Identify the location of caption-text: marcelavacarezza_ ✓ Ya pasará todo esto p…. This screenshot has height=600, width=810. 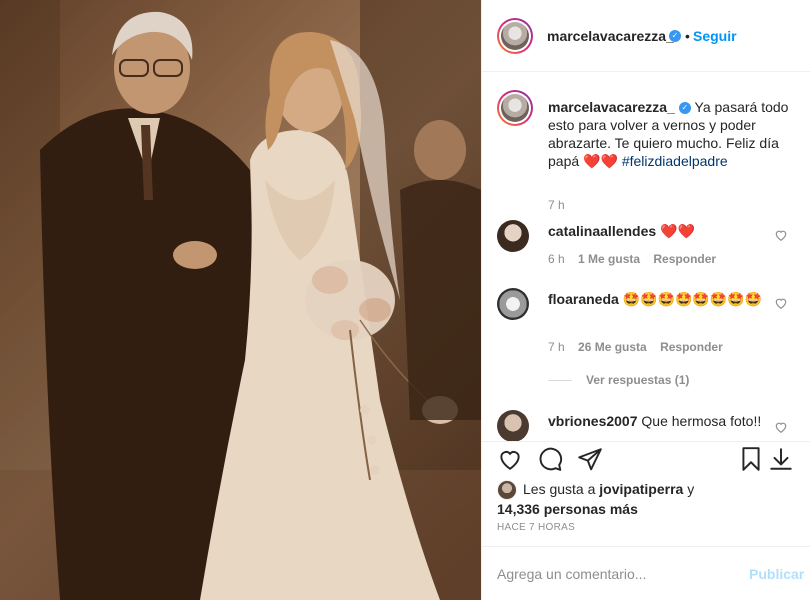
(670, 134).